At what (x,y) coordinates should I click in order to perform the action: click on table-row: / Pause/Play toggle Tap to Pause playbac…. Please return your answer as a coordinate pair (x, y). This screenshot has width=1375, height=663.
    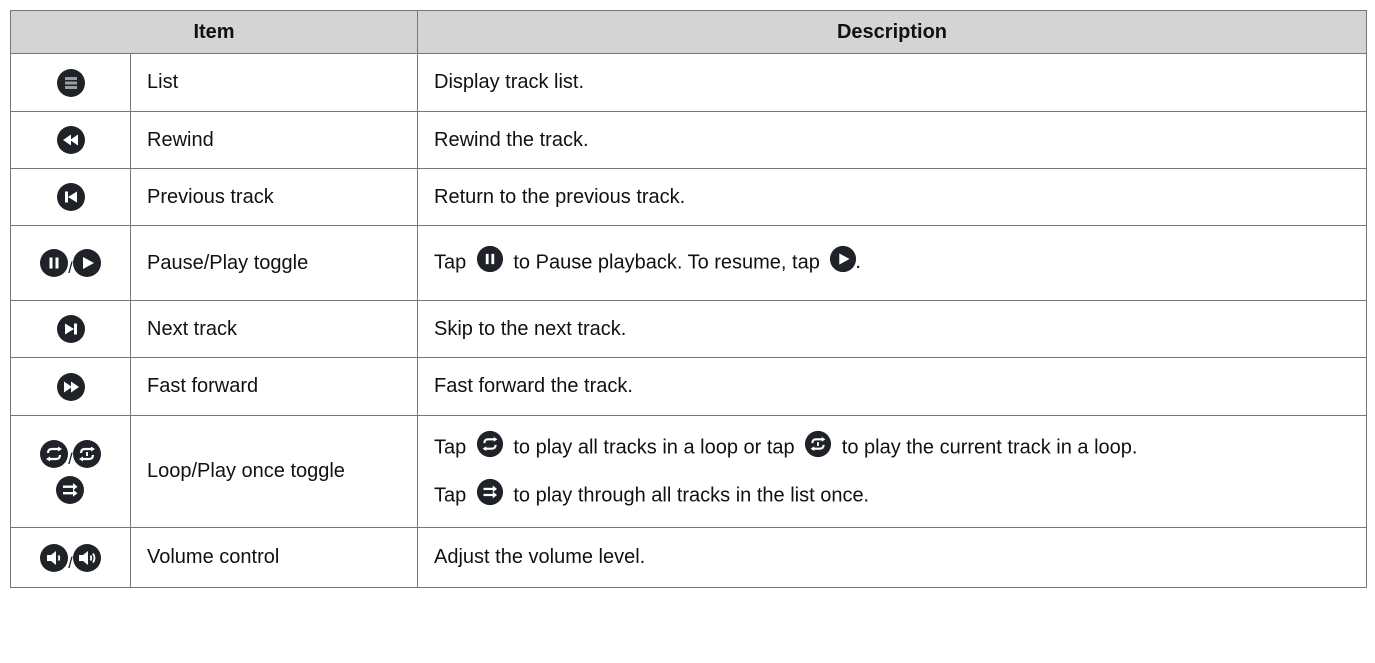
    Looking at the image, I should click on (688, 263).